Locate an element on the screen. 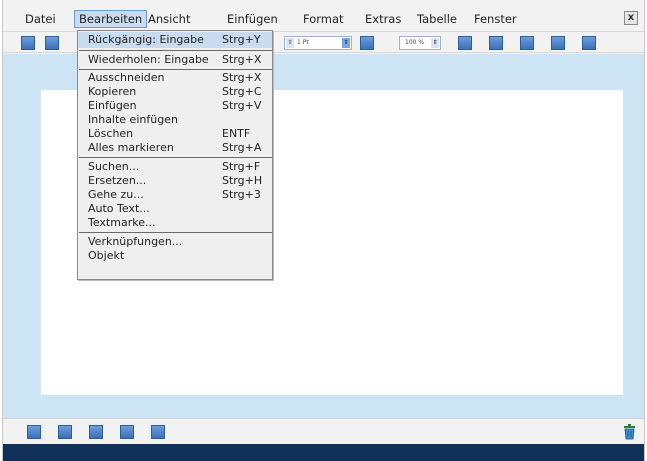 This screenshot has width=647, height=461. menu-item-shortcut: Strg+3 is located at coordinates (241, 194).